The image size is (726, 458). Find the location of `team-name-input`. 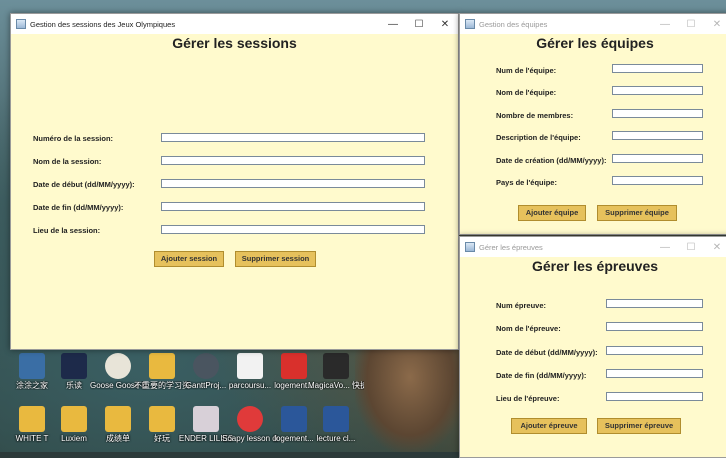

team-name-input is located at coordinates (657, 90).